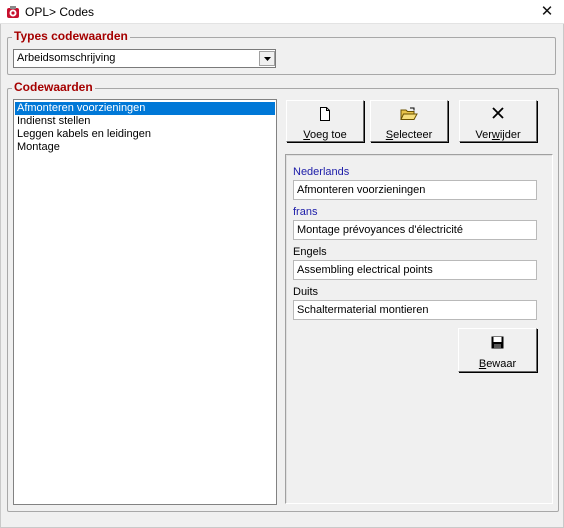 Image resolution: width=564 pixels, height=528 pixels. What do you see at coordinates (498, 135) in the screenshot?
I see `delete-button-label: Verwijder` at bounding box center [498, 135].